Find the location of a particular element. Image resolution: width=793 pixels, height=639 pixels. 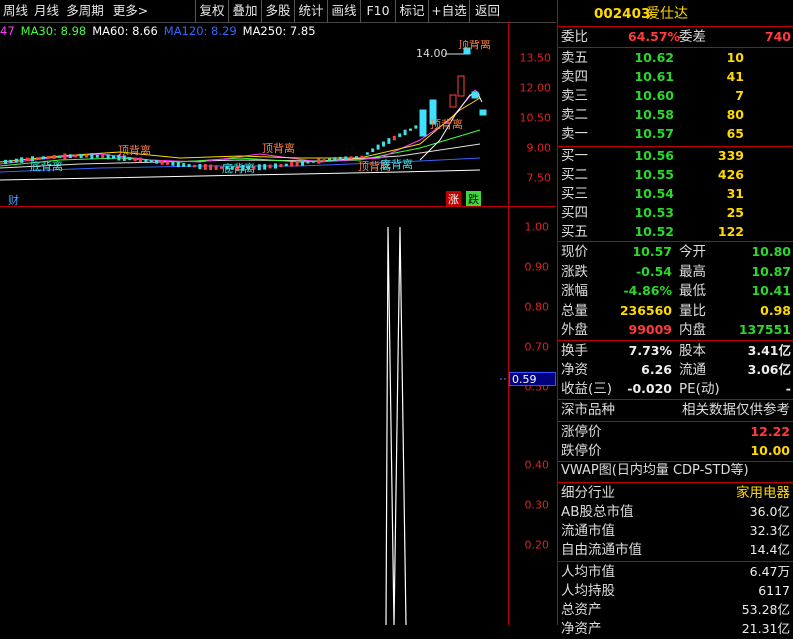

toolbar-item-5: 叠加 is located at coordinates (244, 11).